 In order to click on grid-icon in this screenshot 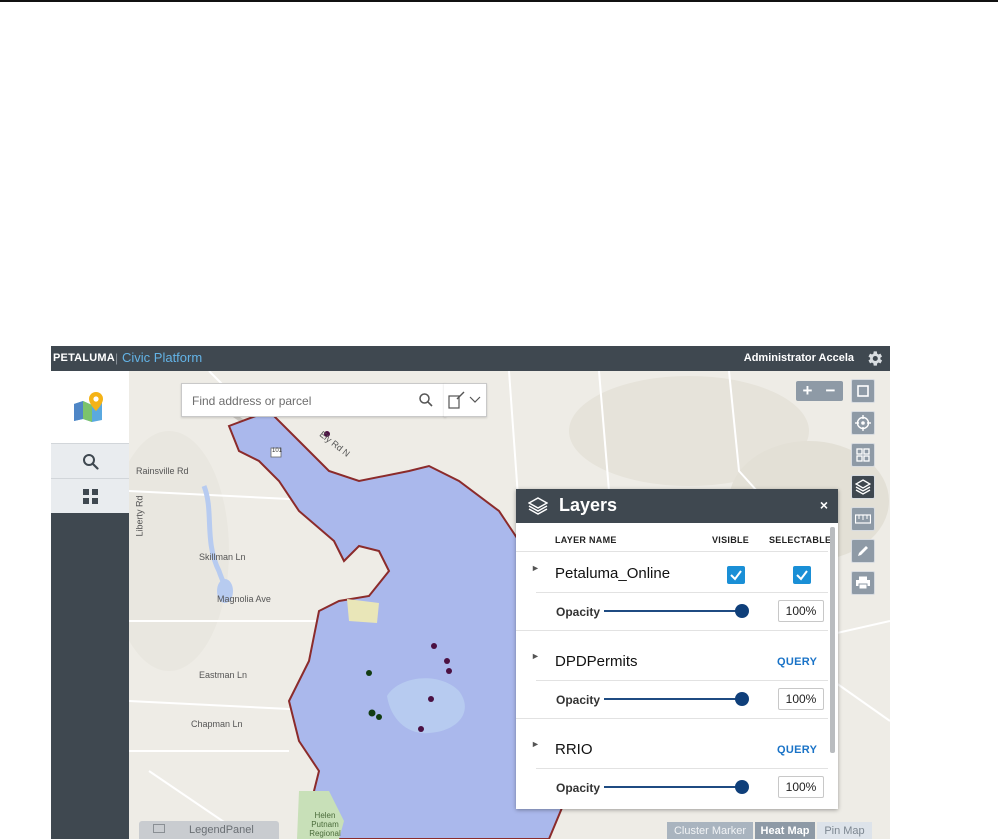, I will do `click(90, 496)`.